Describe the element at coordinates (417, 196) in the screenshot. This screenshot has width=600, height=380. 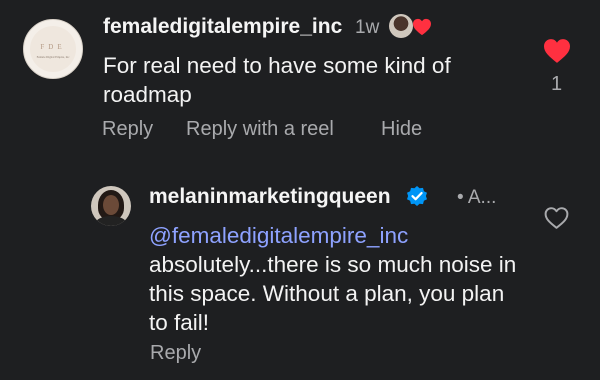
I see `verified-badge-icon` at that location.